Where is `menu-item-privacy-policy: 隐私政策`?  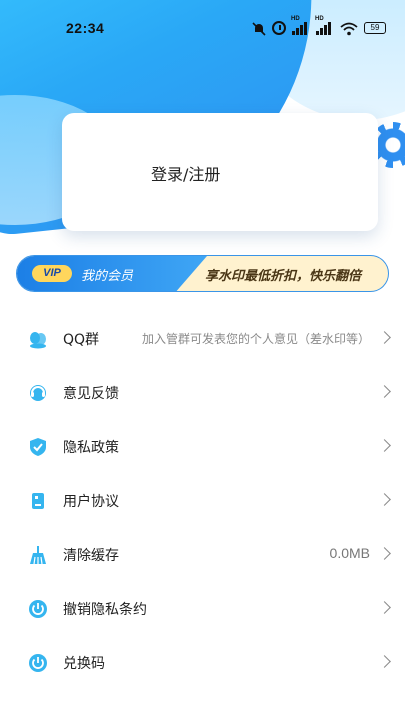
menu-item-privacy-policy: 隐私政策 is located at coordinates (202, 447).